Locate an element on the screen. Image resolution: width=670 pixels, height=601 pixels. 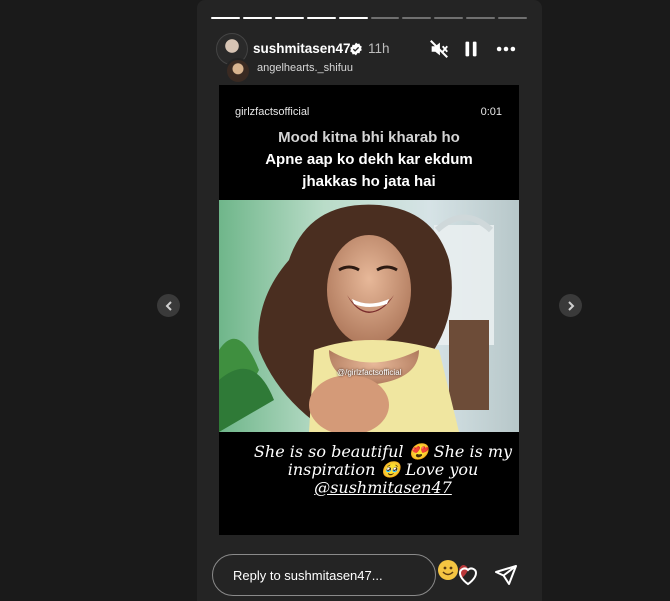
caption-line: Apne aap ko dekh kar ekdum is located at coordinates (369, 159).